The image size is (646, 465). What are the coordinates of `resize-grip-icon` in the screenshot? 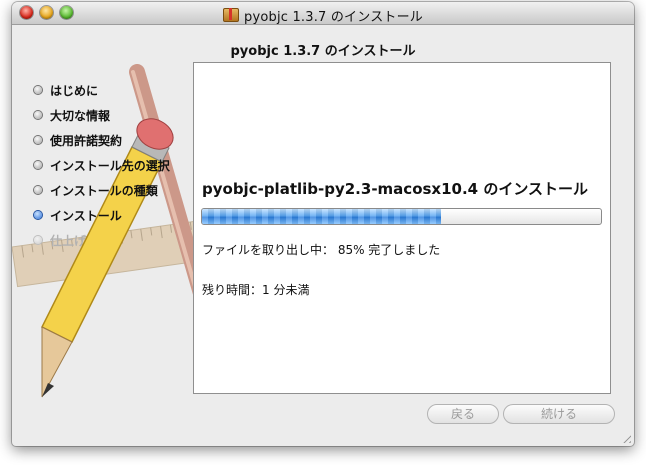 It's located at (625, 437).